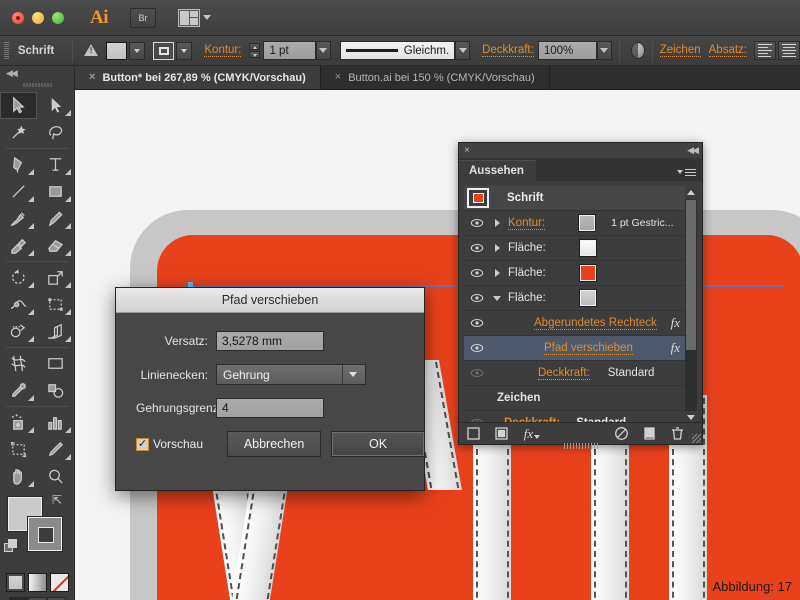 This screenshot has height=600, width=800. What do you see at coordinates (55, 304) in the screenshot?
I see `free-transform-tool` at bounding box center [55, 304].